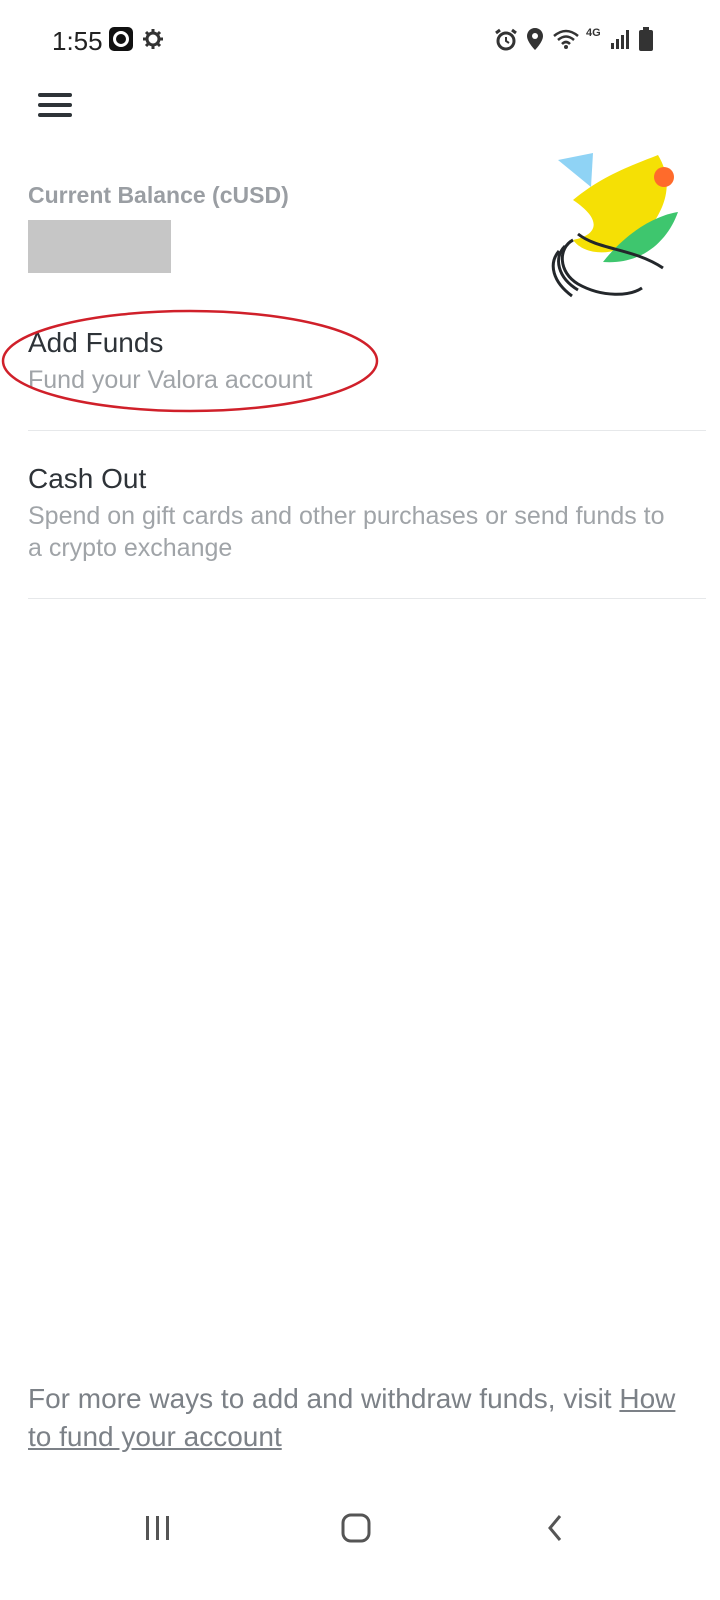  What do you see at coordinates (566, 39) in the screenshot?
I see `wifi-icon` at bounding box center [566, 39].